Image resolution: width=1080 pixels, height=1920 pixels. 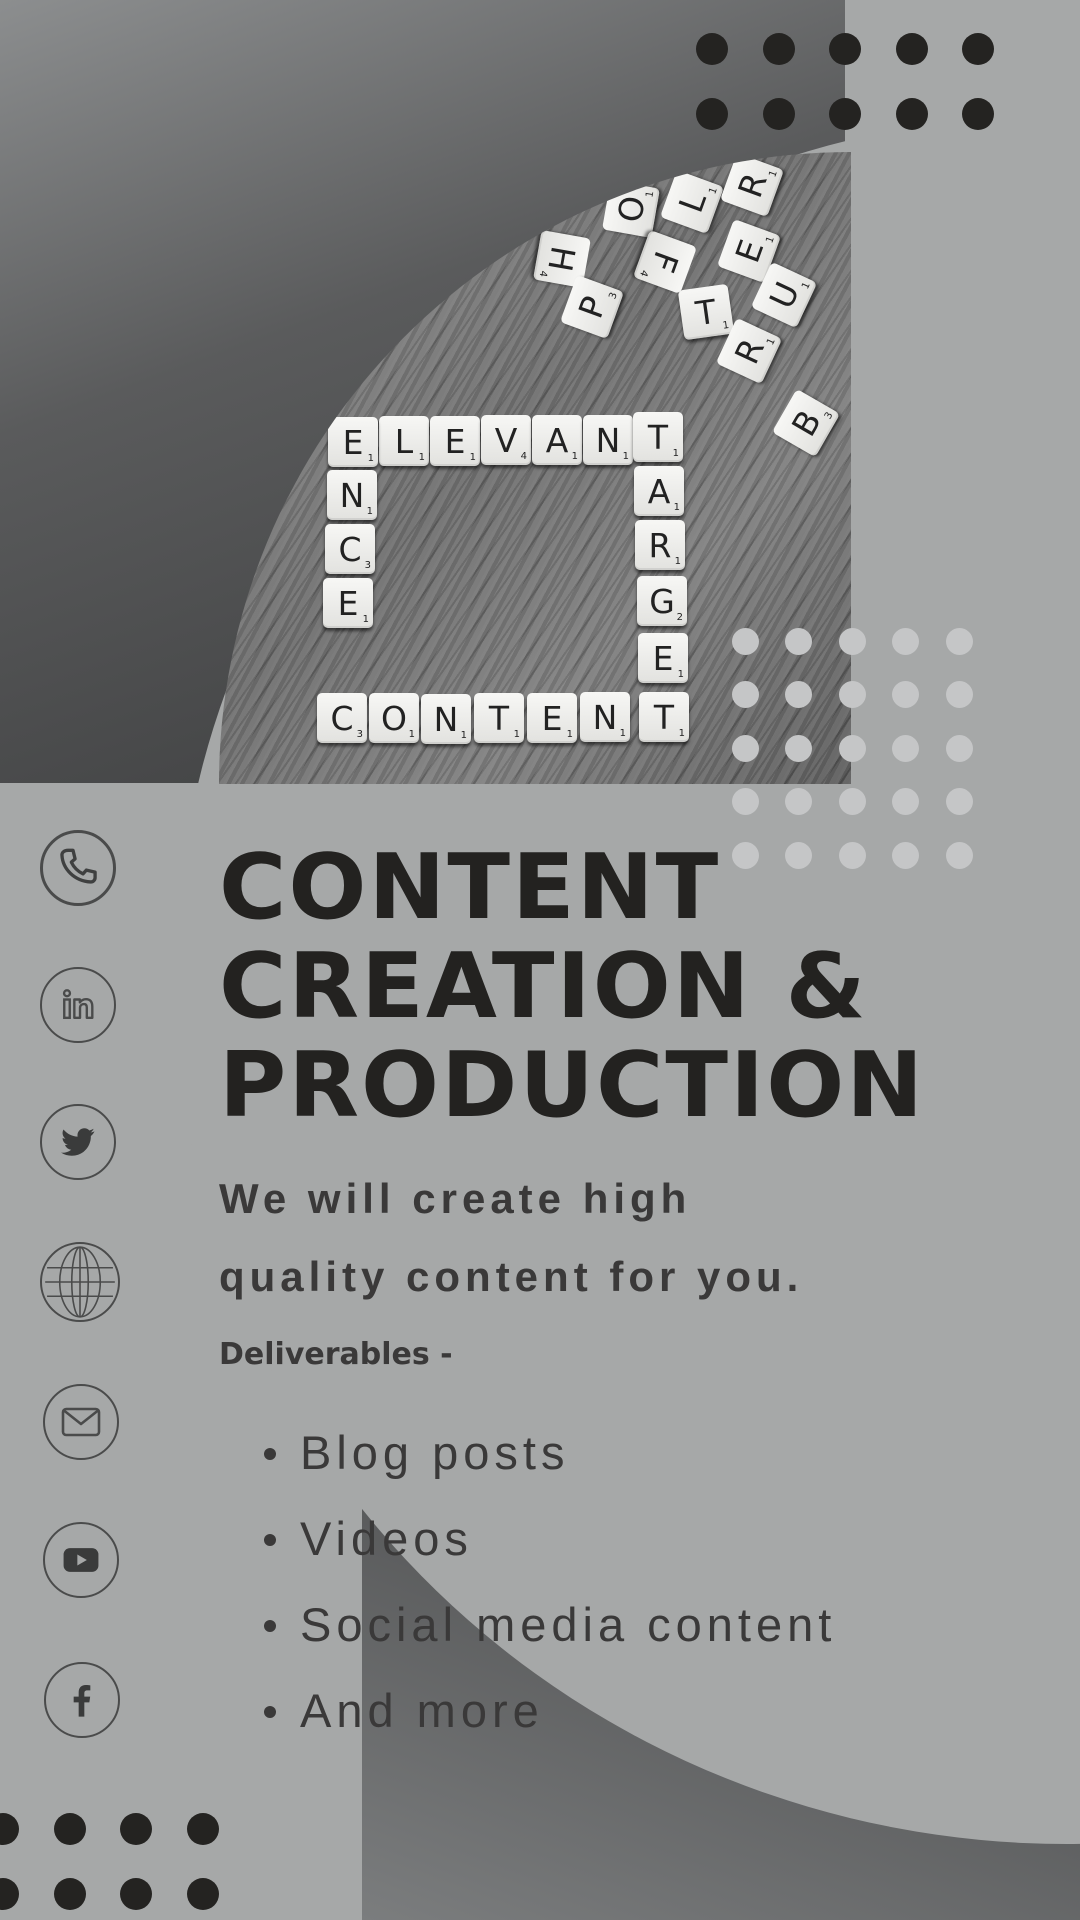 What do you see at coordinates (386, 1538) in the screenshot?
I see `list-item-label: Videos` at bounding box center [386, 1538].